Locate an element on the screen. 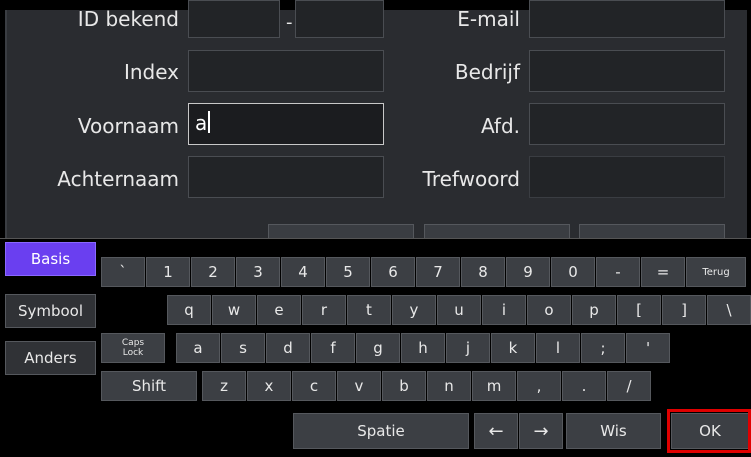  key-w: w is located at coordinates (234, 310).